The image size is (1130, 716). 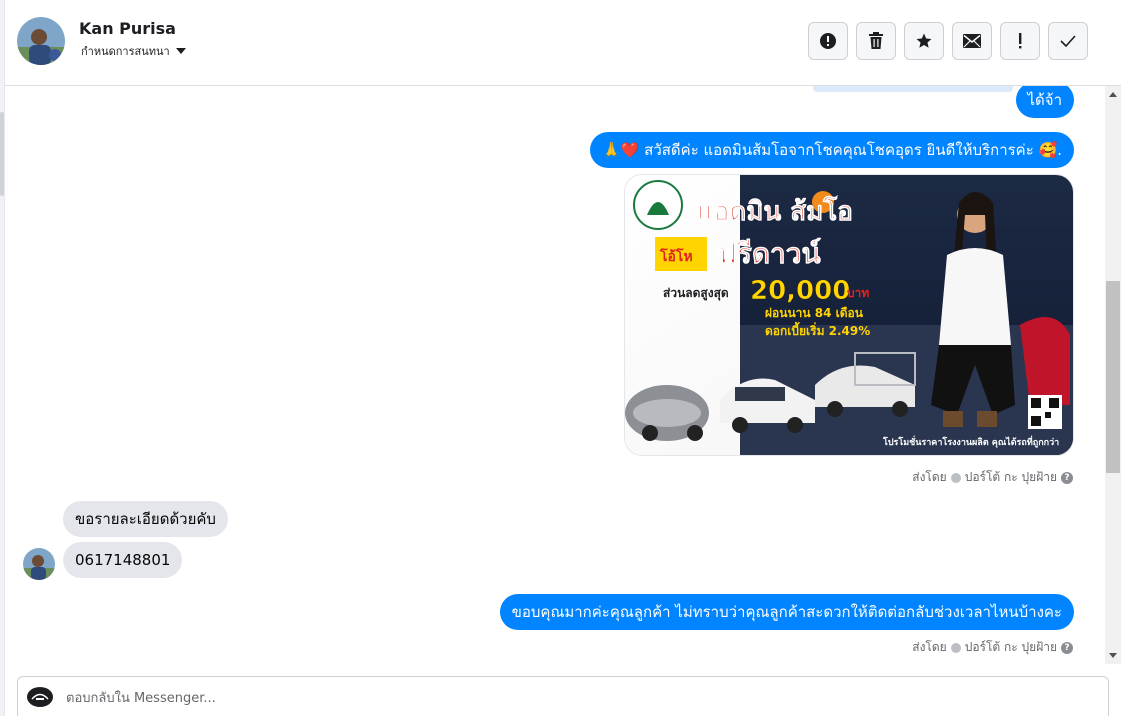 I want to click on follow-up-button, so click(x=1020, y=41).